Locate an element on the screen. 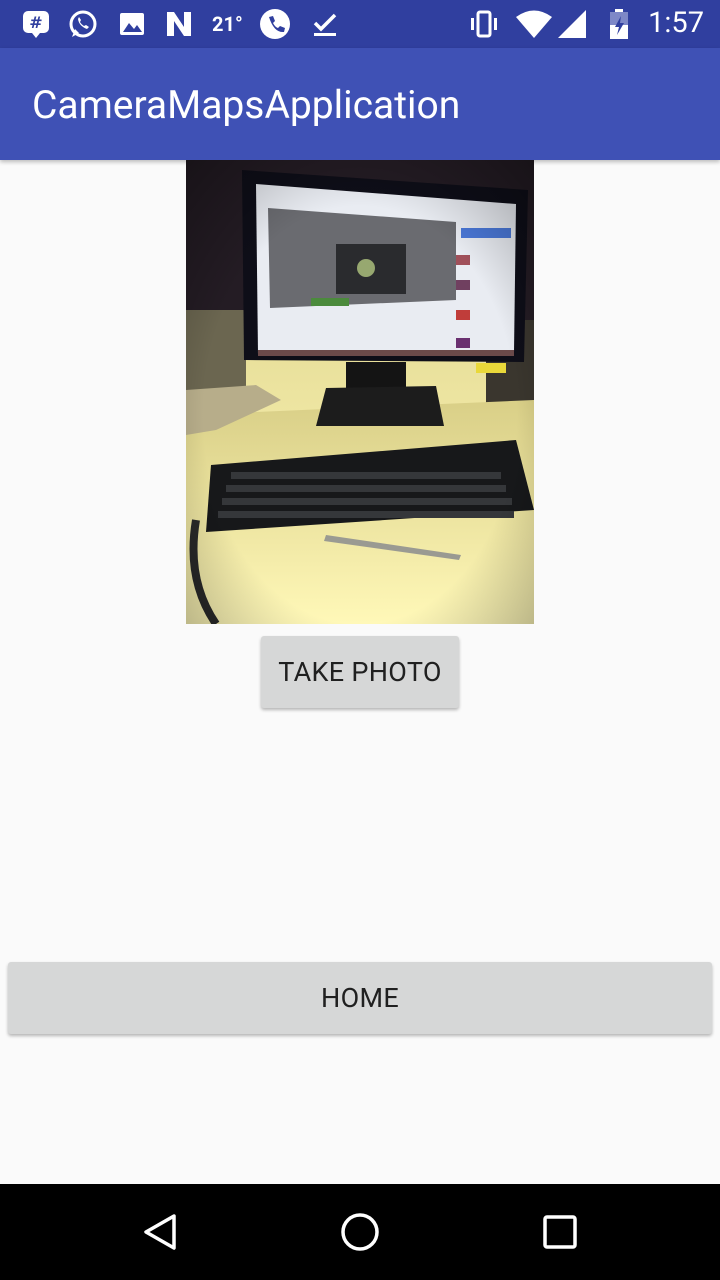 The width and height of the screenshot is (720, 1280). back-icon is located at coordinates (160, 1232).